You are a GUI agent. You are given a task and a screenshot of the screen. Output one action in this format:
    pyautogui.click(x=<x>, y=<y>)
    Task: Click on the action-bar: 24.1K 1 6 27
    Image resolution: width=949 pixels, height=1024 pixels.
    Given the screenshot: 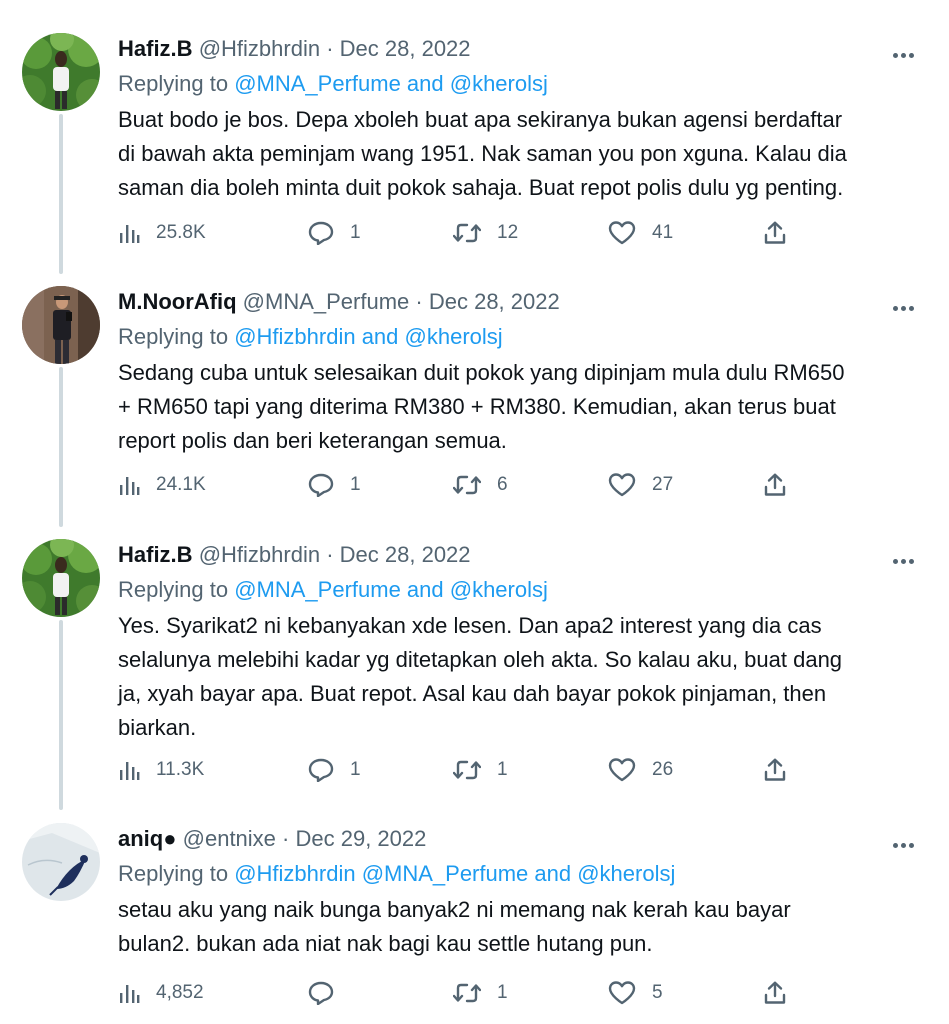 What is the action you would take?
    pyautogui.click(x=518, y=485)
    